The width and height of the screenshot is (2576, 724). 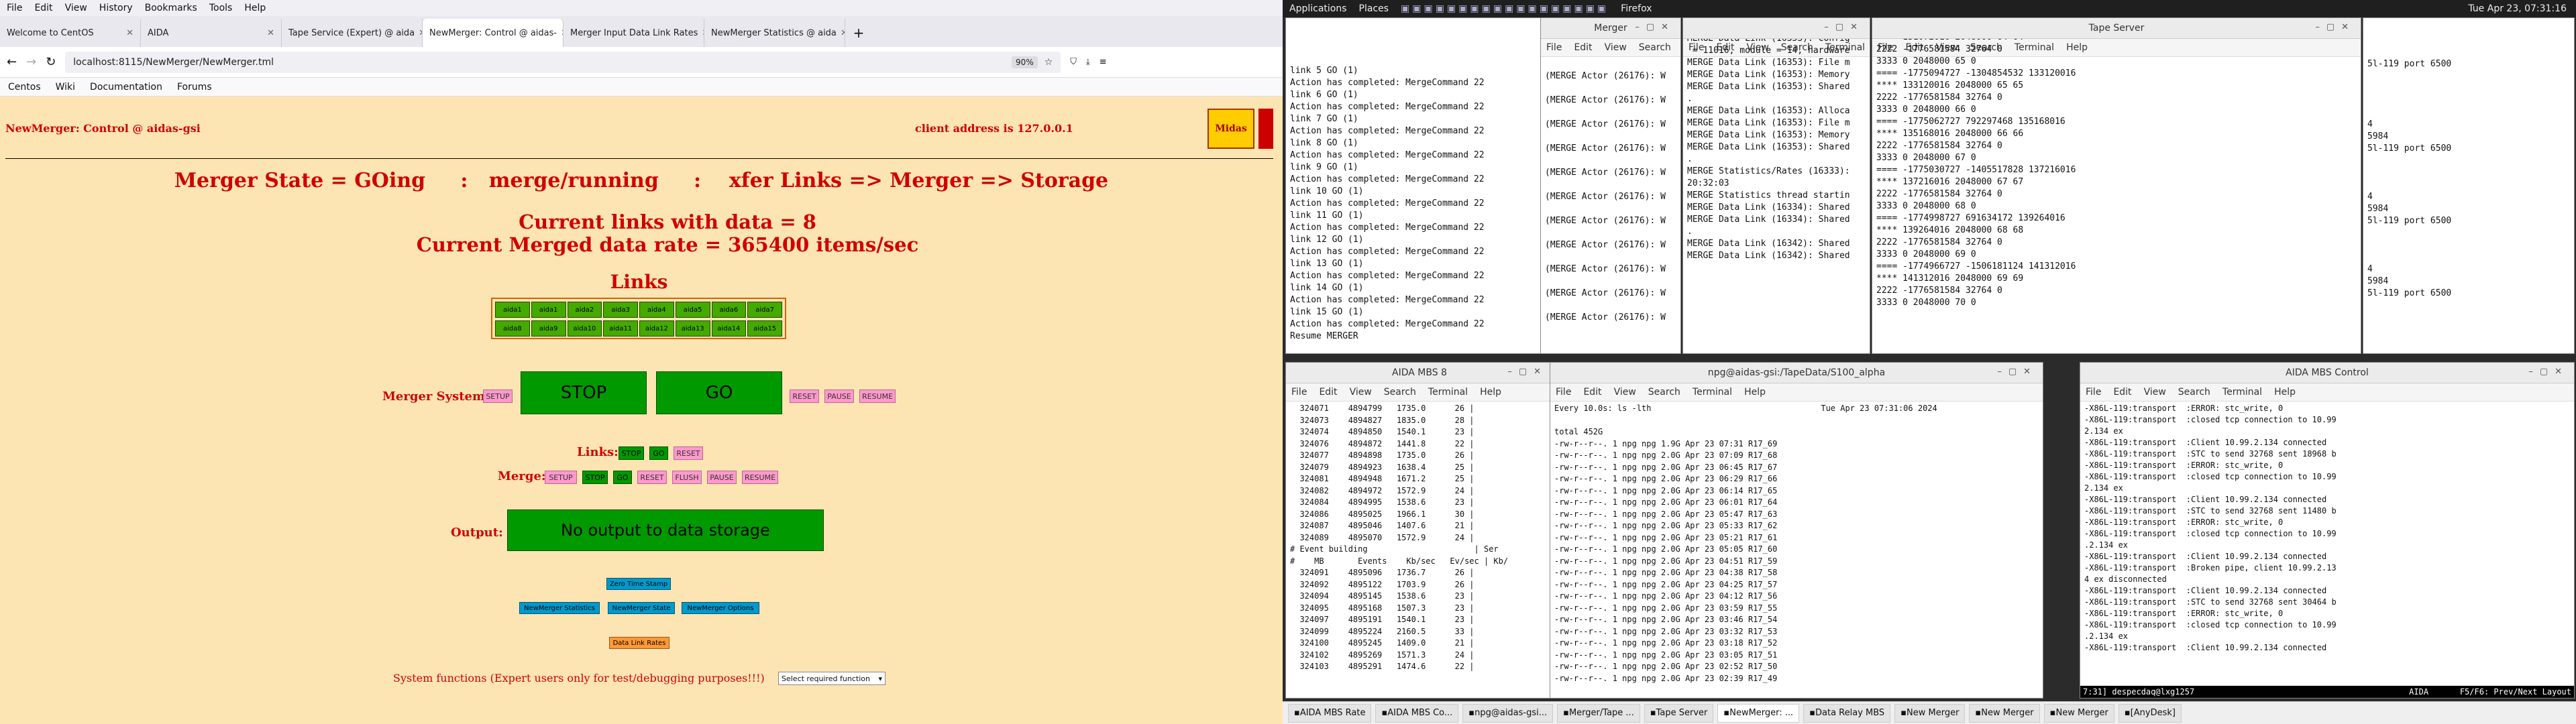 I want to click on bookmark-documentation: Documentation, so click(x=126, y=87).